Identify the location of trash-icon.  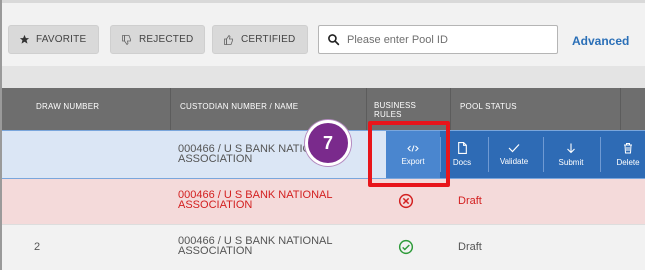
(628, 149).